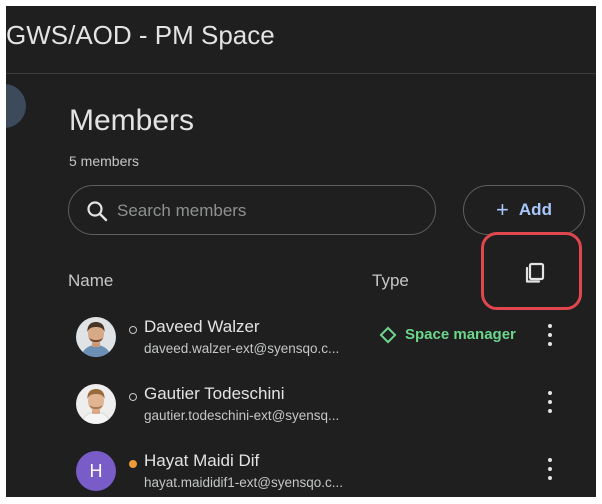 The width and height of the screenshot is (602, 504). Describe the element at coordinates (97, 211) in the screenshot. I see `search-icon` at that location.